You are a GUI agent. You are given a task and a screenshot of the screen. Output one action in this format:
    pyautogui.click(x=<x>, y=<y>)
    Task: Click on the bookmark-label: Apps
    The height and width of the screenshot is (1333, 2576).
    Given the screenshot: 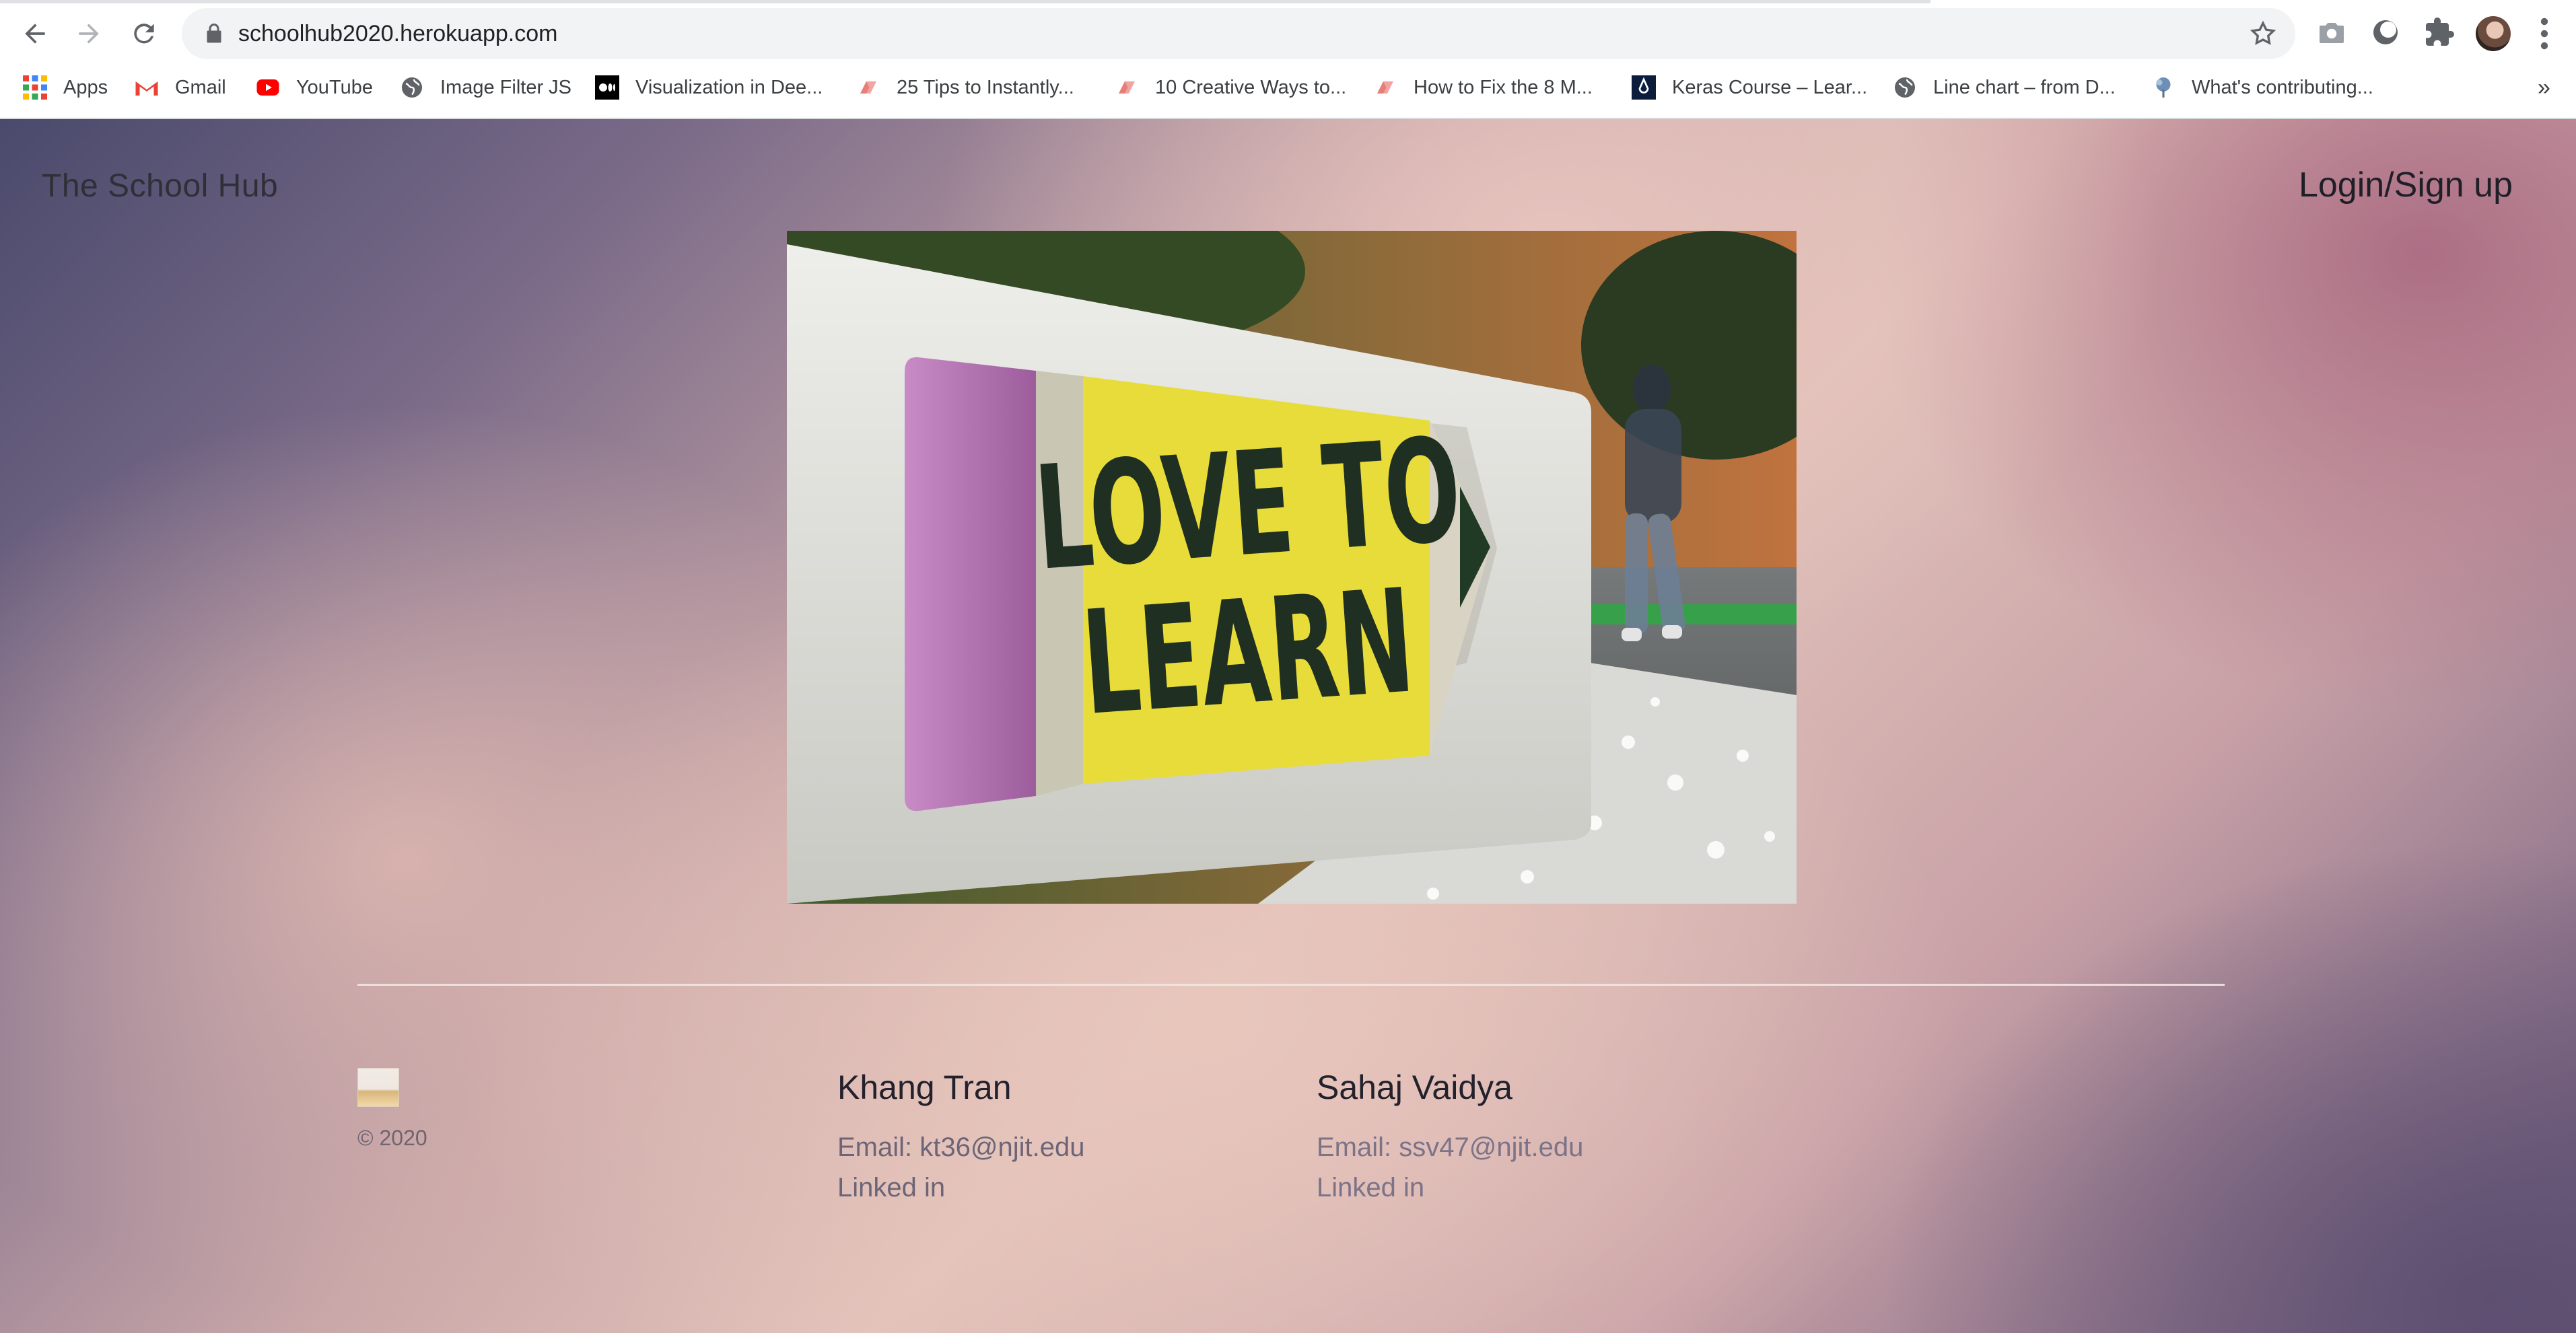 What is the action you would take?
    pyautogui.click(x=85, y=87)
    